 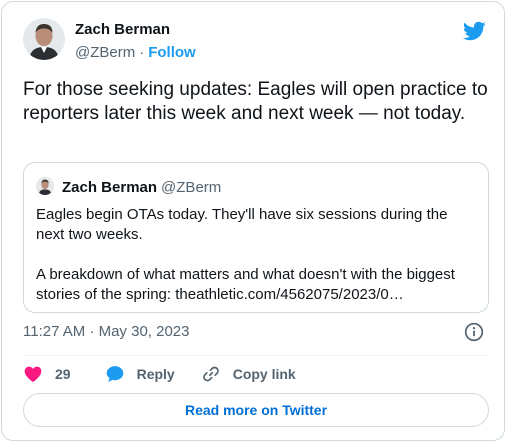 What do you see at coordinates (191, 187) in the screenshot?
I see `quoted-author-handle: @ZBerm` at bounding box center [191, 187].